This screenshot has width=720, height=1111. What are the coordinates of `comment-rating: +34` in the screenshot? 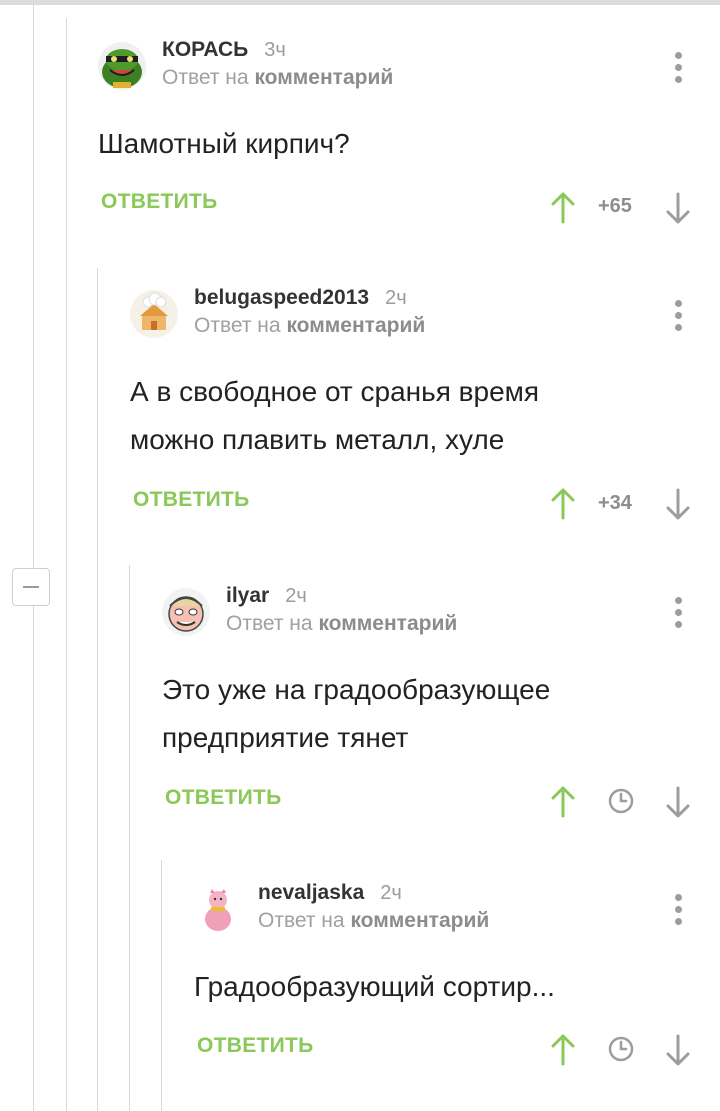 It's located at (615, 503).